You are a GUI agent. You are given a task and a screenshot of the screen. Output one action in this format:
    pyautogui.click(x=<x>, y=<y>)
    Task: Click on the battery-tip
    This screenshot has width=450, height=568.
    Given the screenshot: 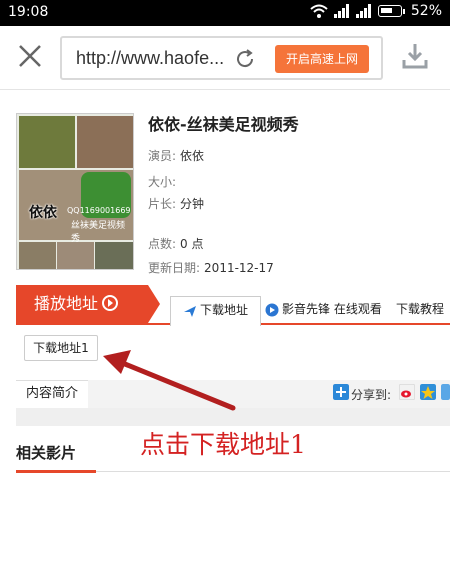 What is the action you would take?
    pyautogui.click(x=403, y=11)
    